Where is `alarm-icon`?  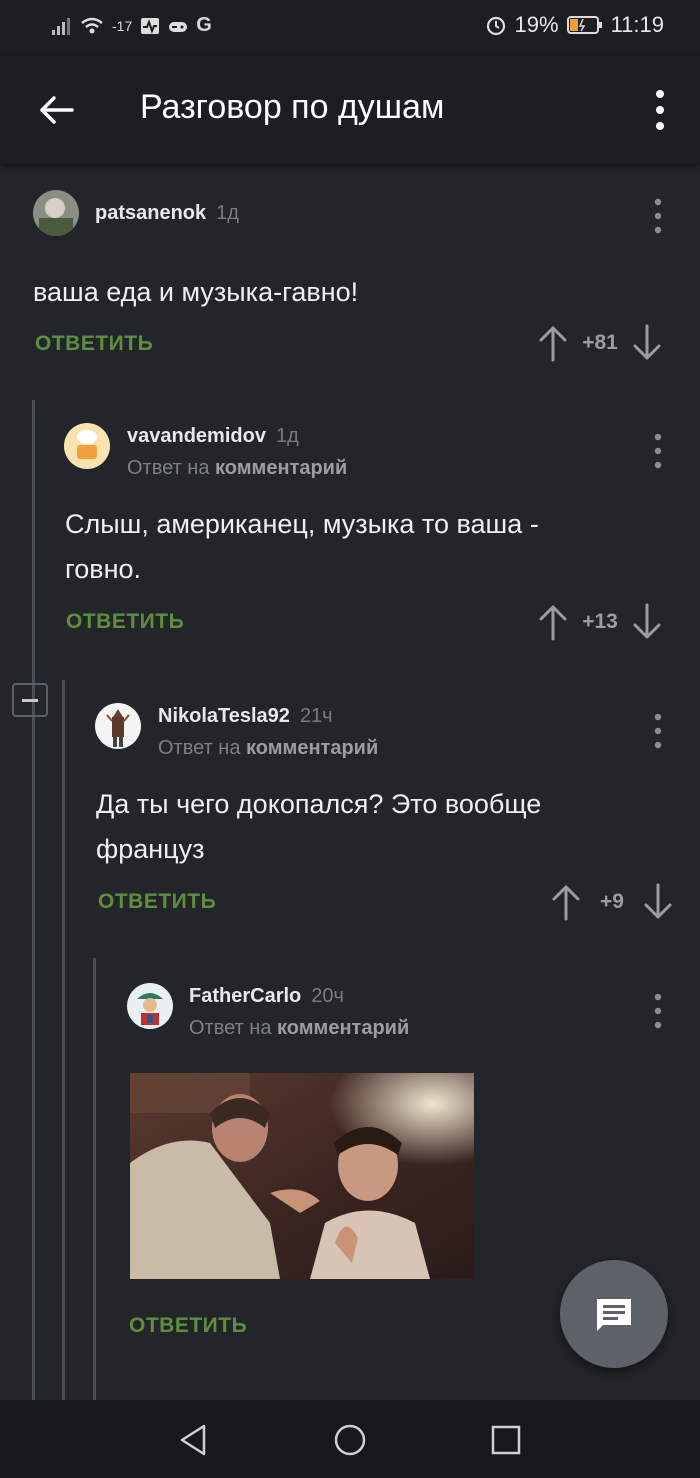 alarm-icon is located at coordinates (495, 26).